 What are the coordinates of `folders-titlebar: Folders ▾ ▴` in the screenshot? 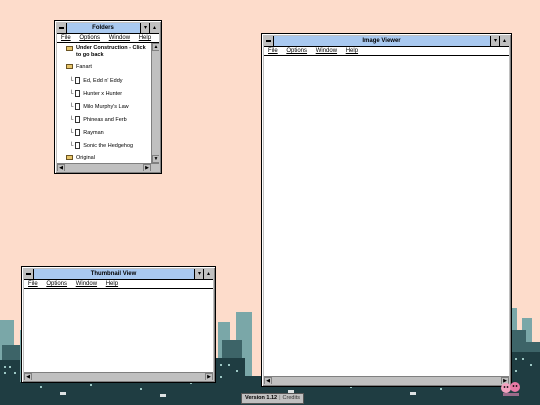 It's located at (108, 28).